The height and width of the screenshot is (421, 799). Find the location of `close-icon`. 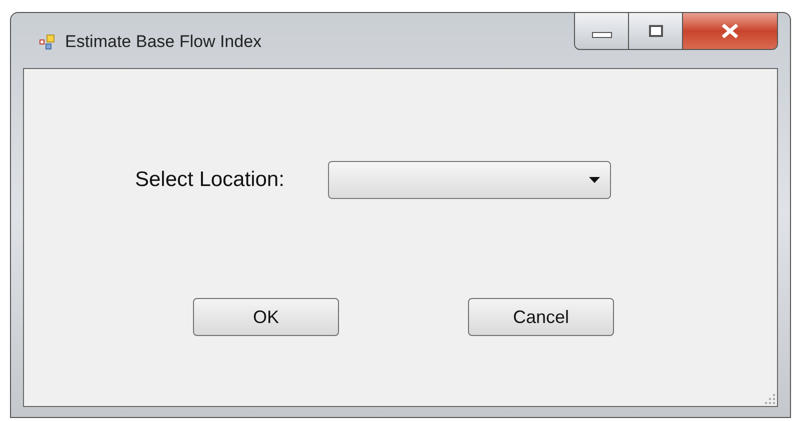

close-icon is located at coordinates (730, 31).